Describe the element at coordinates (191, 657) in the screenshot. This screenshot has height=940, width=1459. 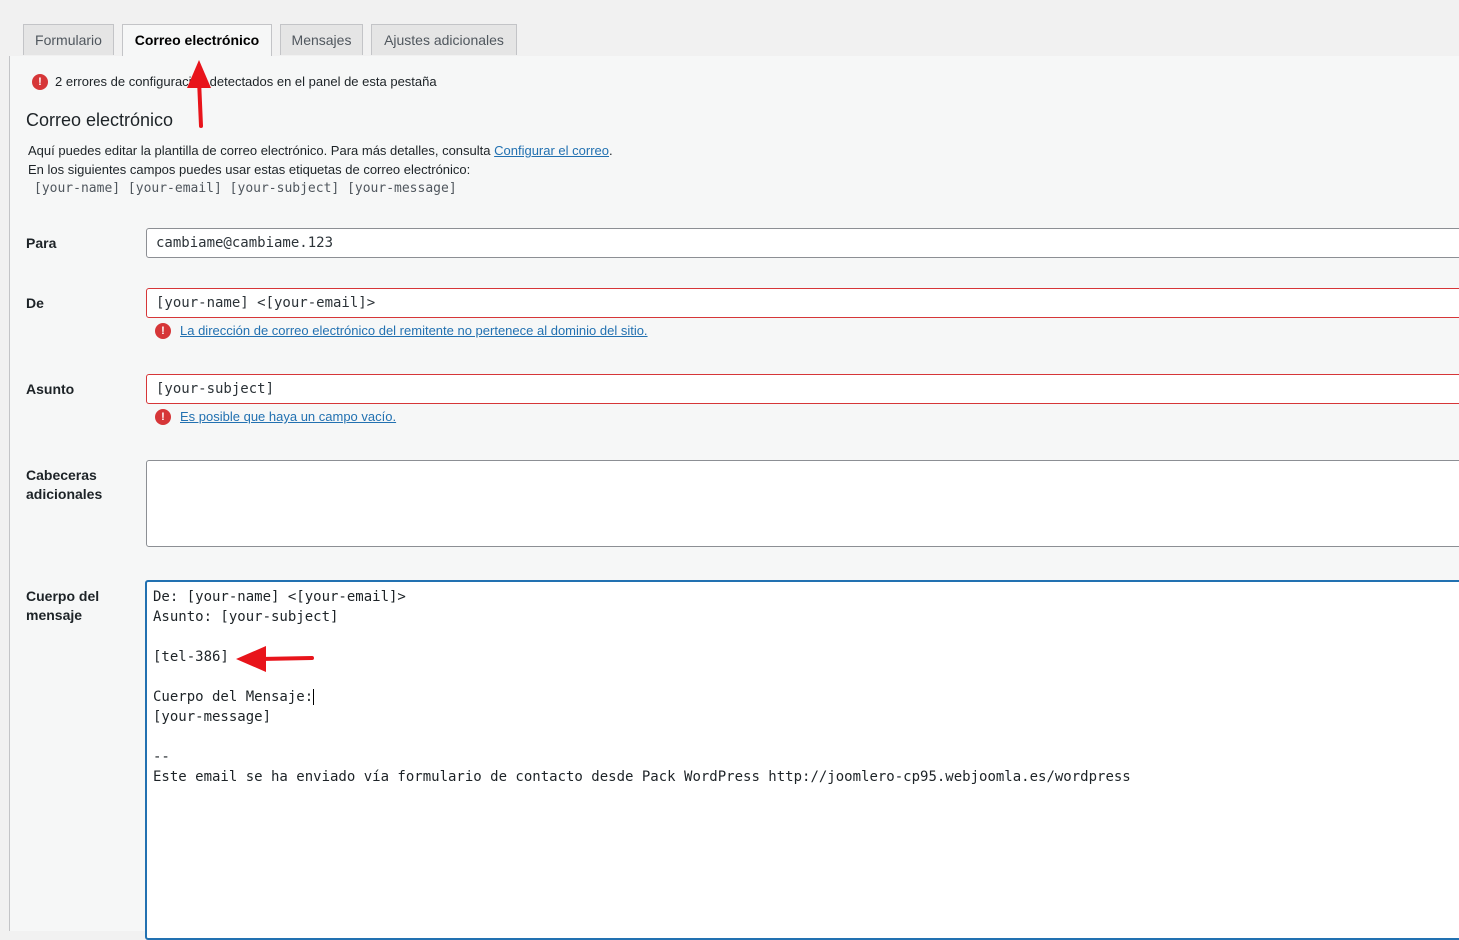
I see `body-line: [tel-386]` at that location.